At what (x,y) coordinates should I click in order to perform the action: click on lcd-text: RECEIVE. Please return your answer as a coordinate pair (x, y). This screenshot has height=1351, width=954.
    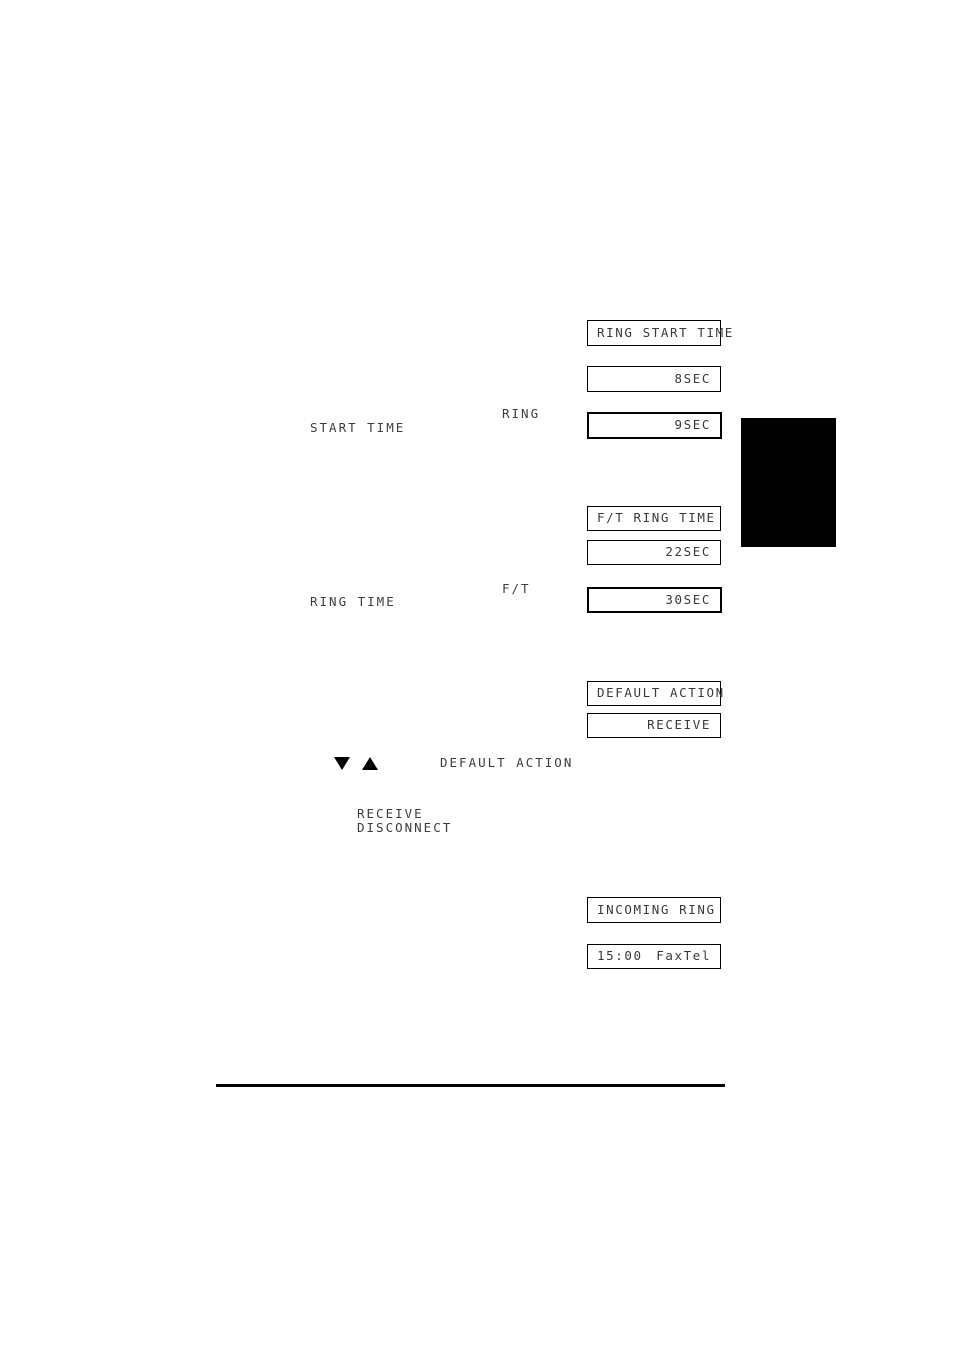
    Looking at the image, I should click on (679, 725).